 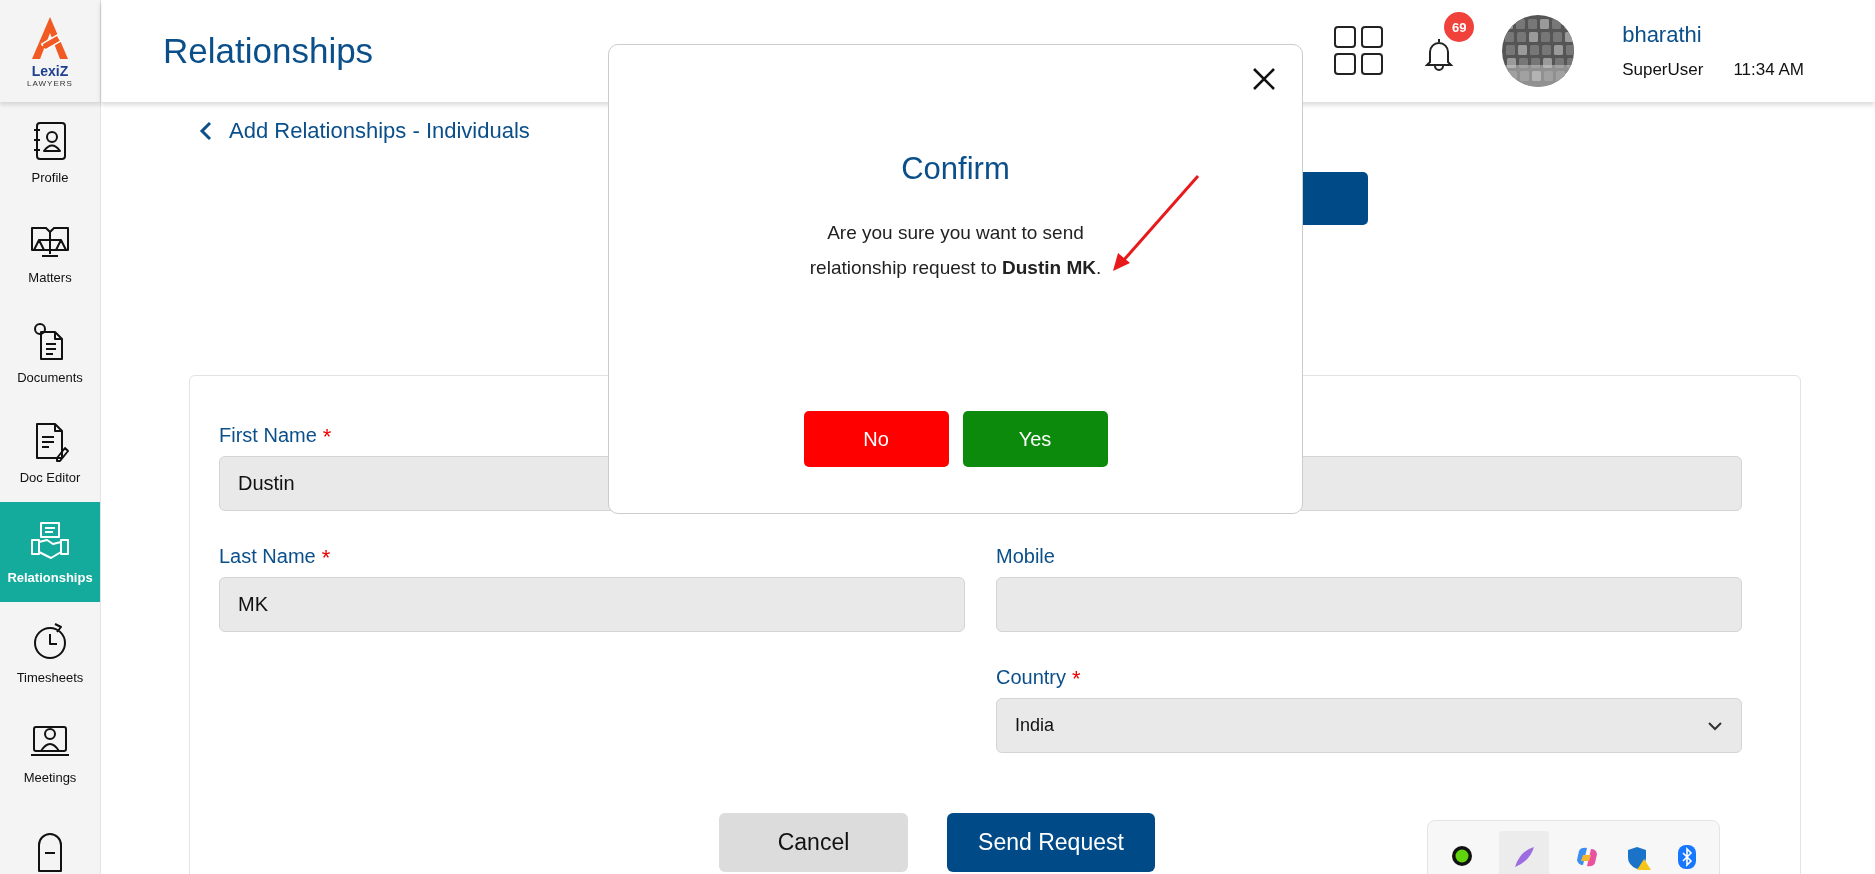 What do you see at coordinates (1715, 725) in the screenshot?
I see `chevron-down-icon` at bounding box center [1715, 725].